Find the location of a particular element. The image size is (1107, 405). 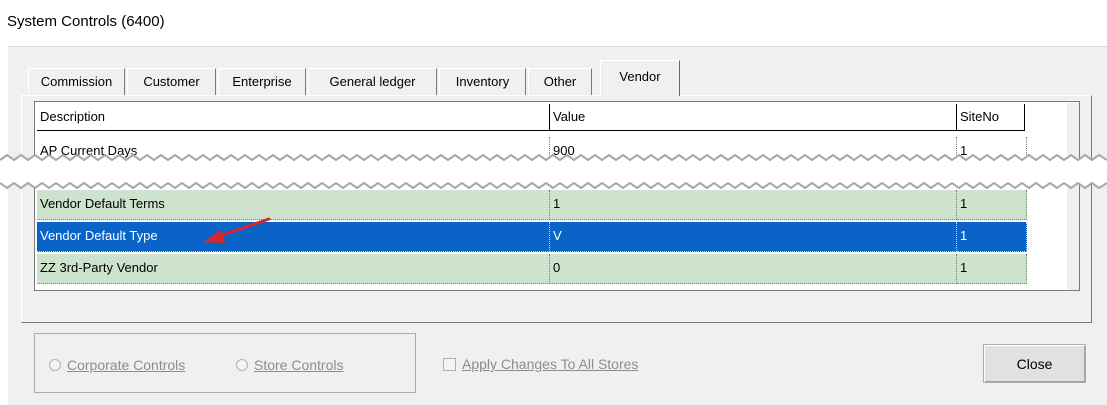

tab-enterprise: Enterprise is located at coordinates (262, 81).